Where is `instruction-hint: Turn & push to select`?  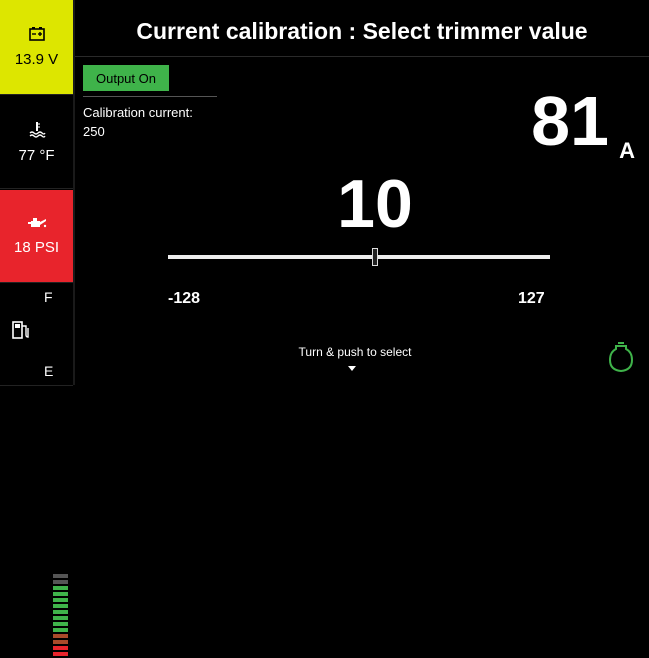
instruction-hint: Turn & push to select is located at coordinates (355, 352).